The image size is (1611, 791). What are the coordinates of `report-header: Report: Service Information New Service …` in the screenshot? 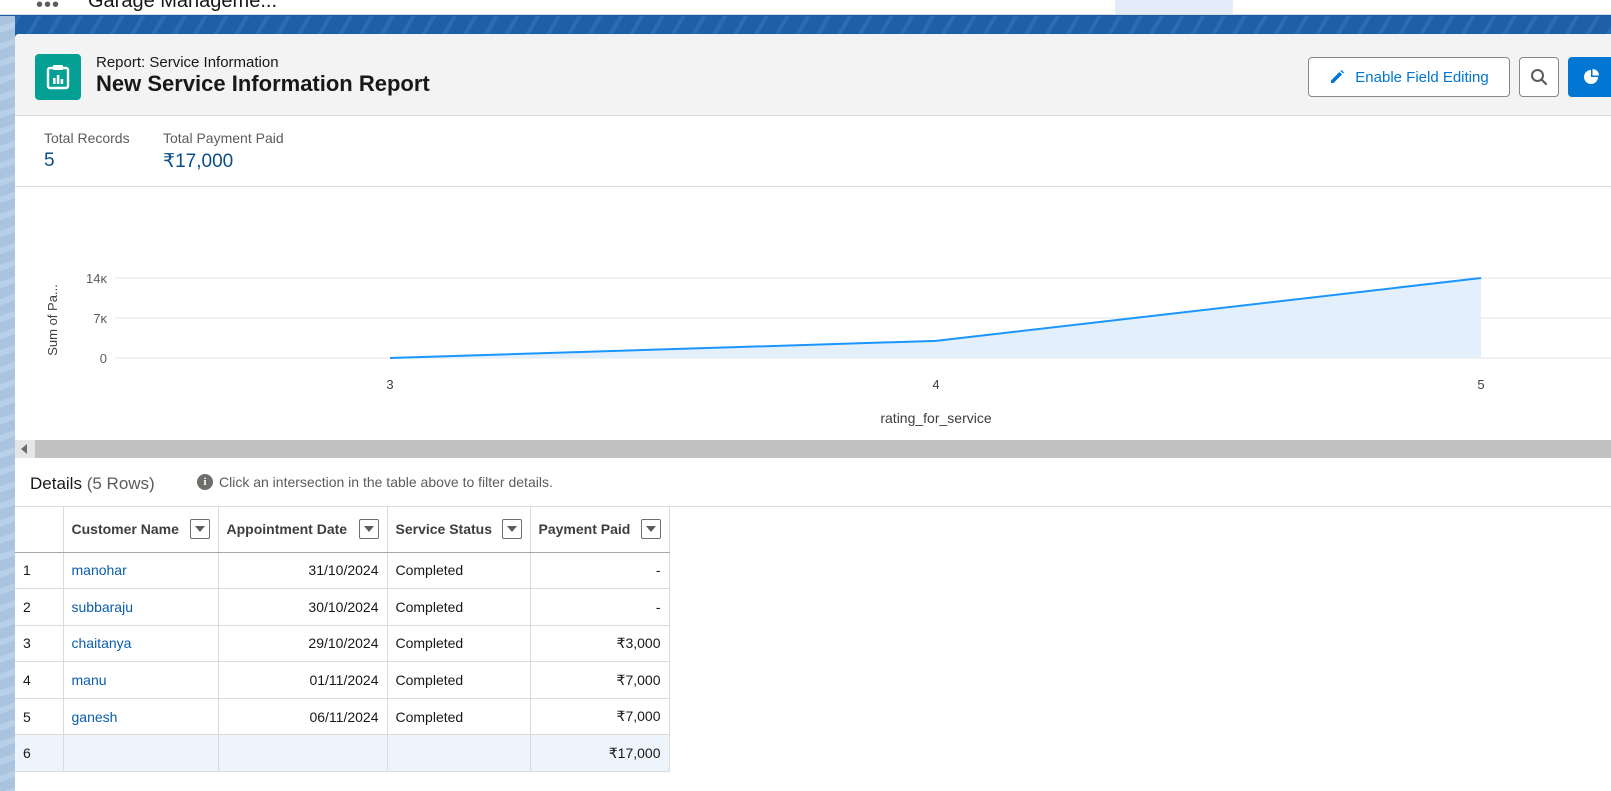 It's located at (813, 75).